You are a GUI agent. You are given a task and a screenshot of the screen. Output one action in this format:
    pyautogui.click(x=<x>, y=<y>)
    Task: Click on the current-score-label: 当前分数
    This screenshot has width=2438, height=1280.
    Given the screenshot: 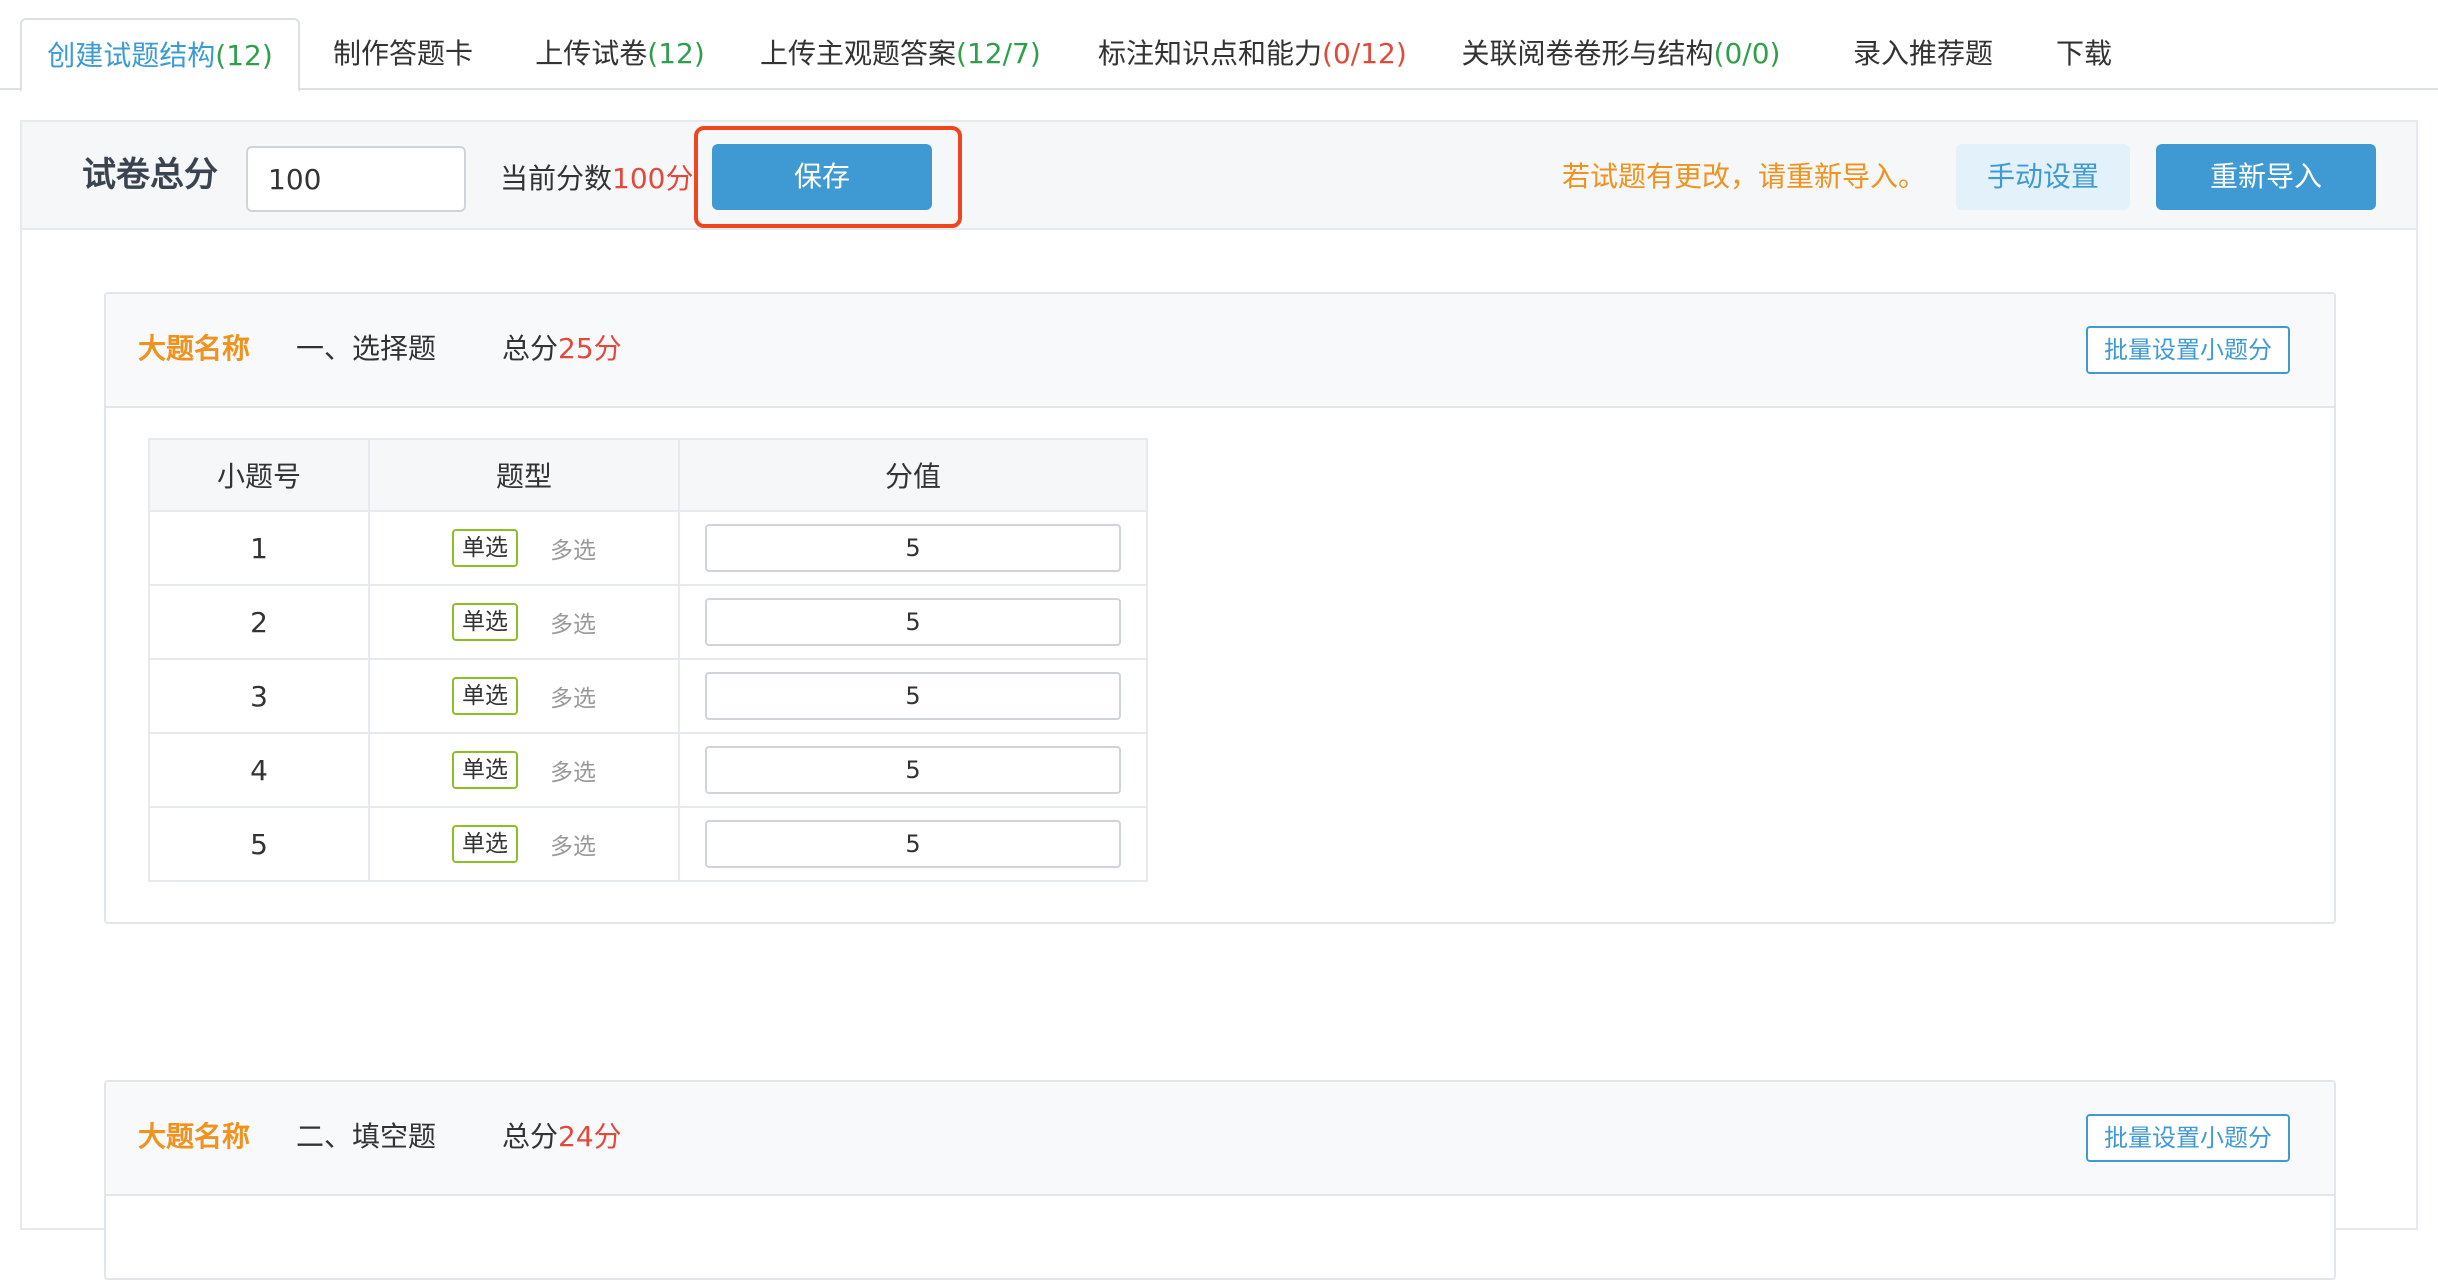 What is the action you would take?
    pyautogui.click(x=556, y=178)
    